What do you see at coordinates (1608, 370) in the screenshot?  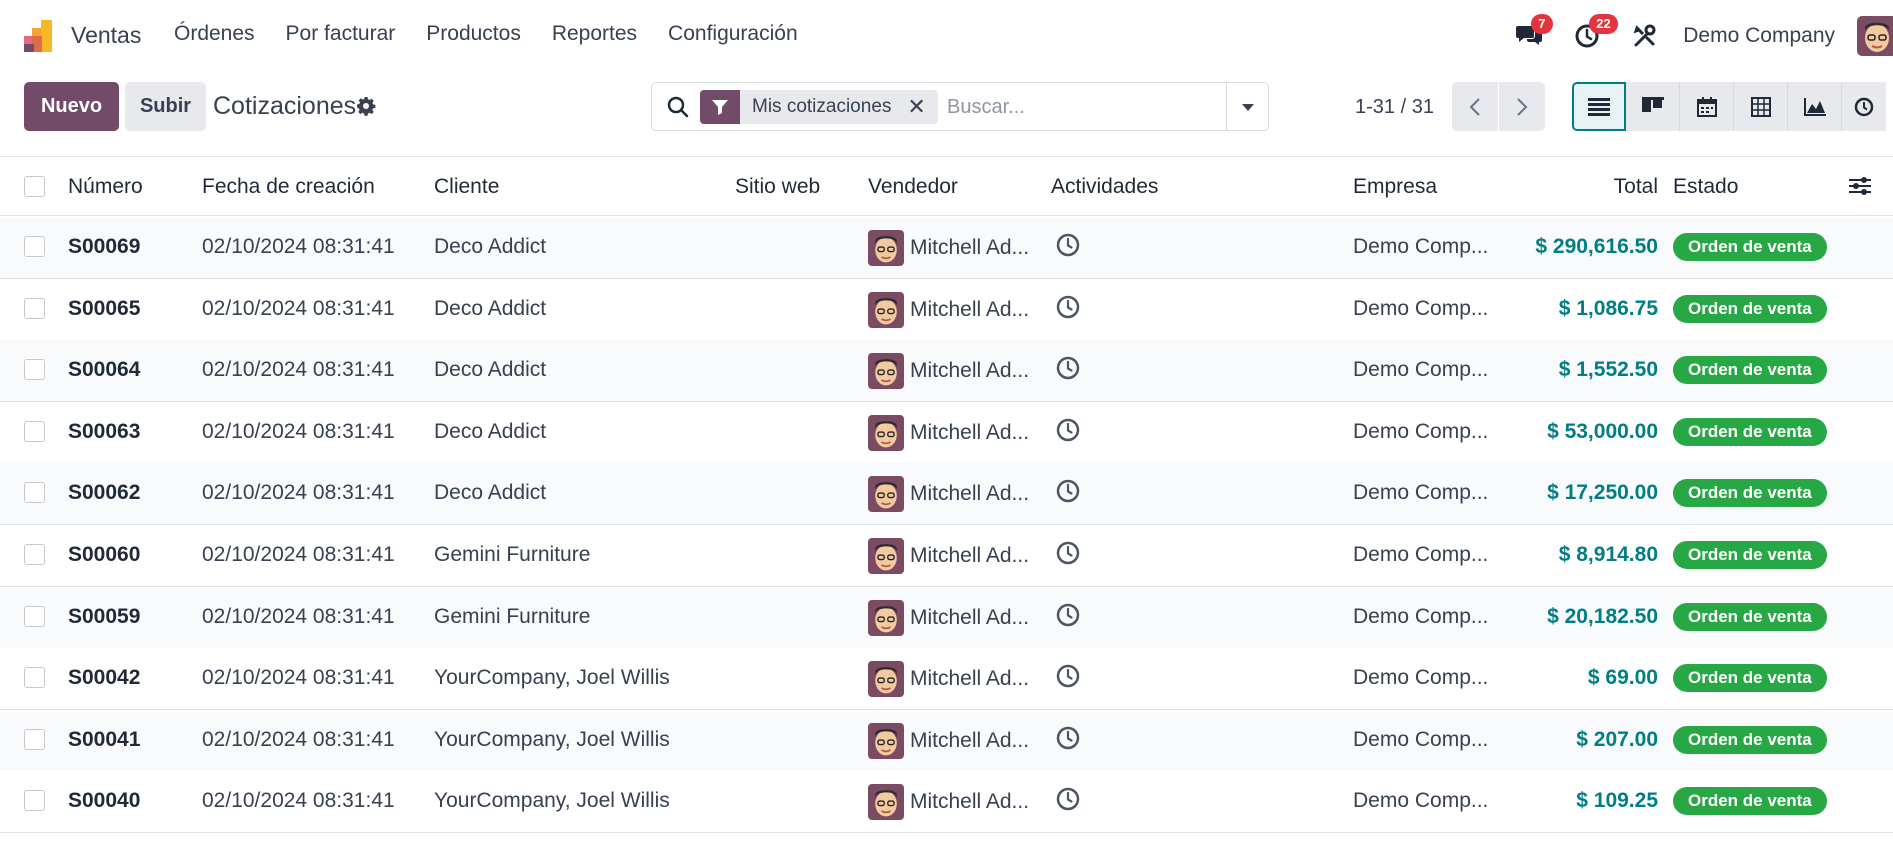 I see `cell-total: $ 1,552.50` at bounding box center [1608, 370].